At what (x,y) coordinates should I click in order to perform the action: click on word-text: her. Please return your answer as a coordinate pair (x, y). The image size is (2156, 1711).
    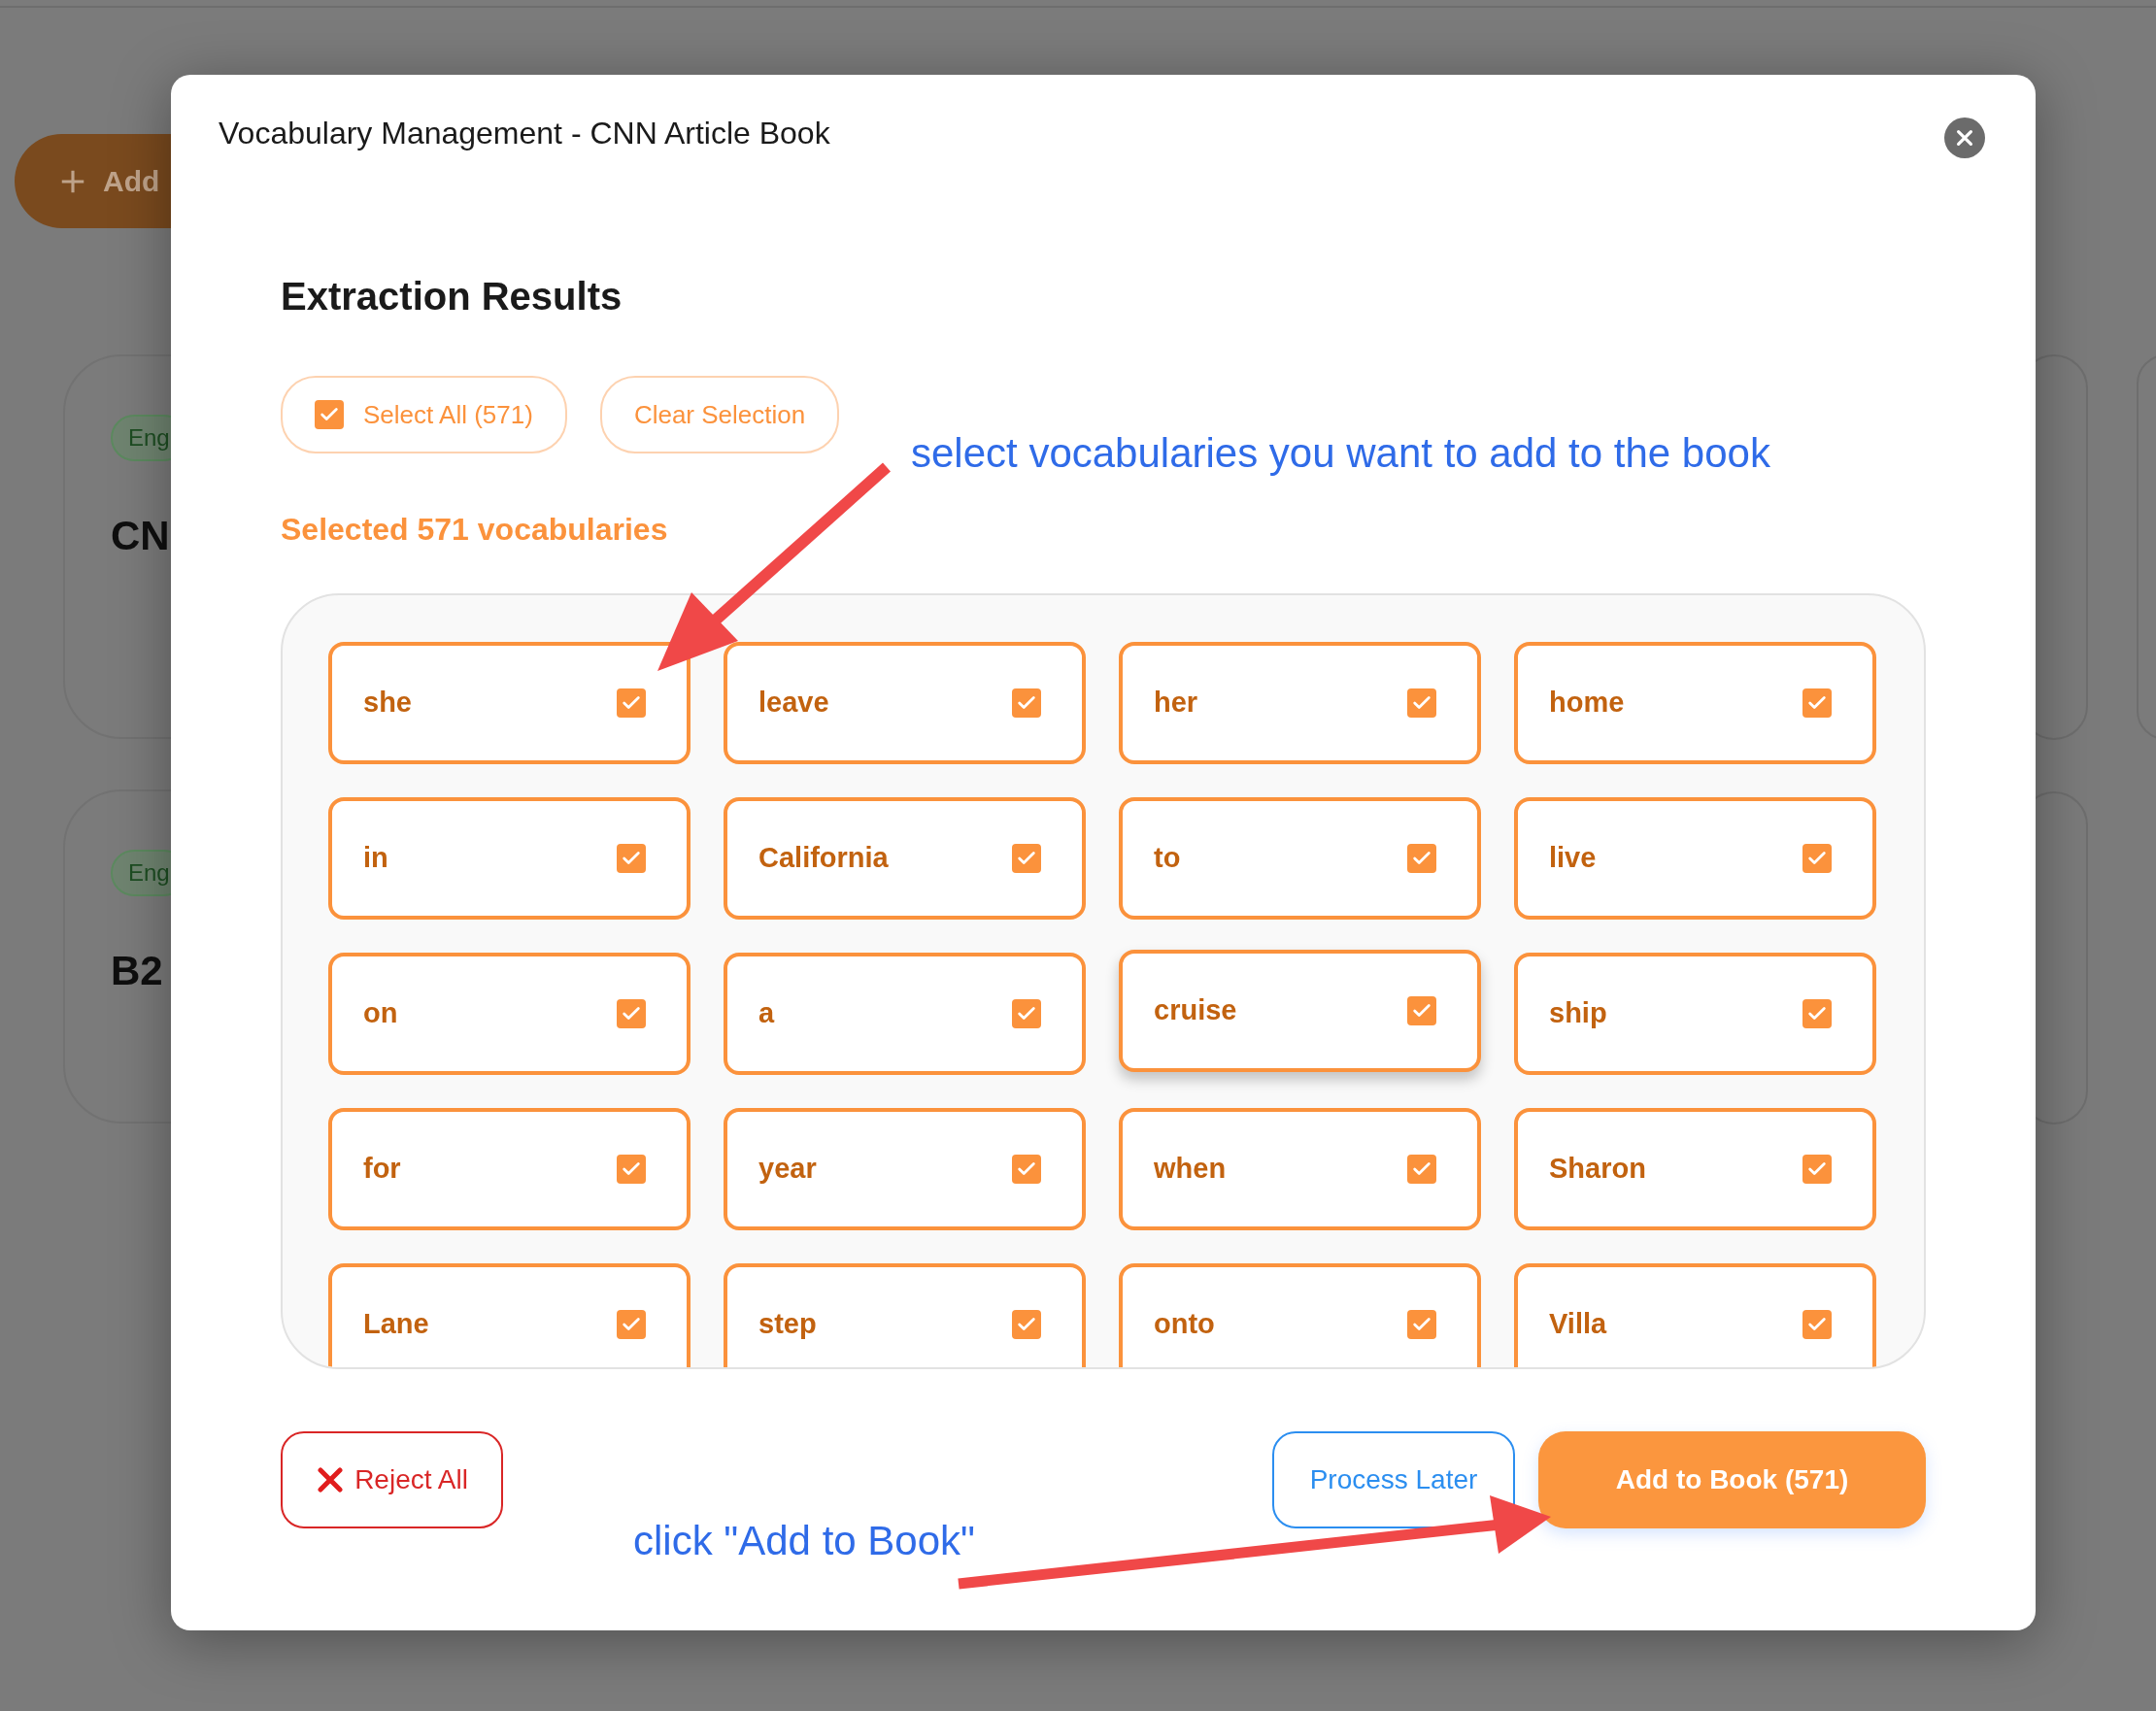
    Looking at the image, I should click on (1176, 703).